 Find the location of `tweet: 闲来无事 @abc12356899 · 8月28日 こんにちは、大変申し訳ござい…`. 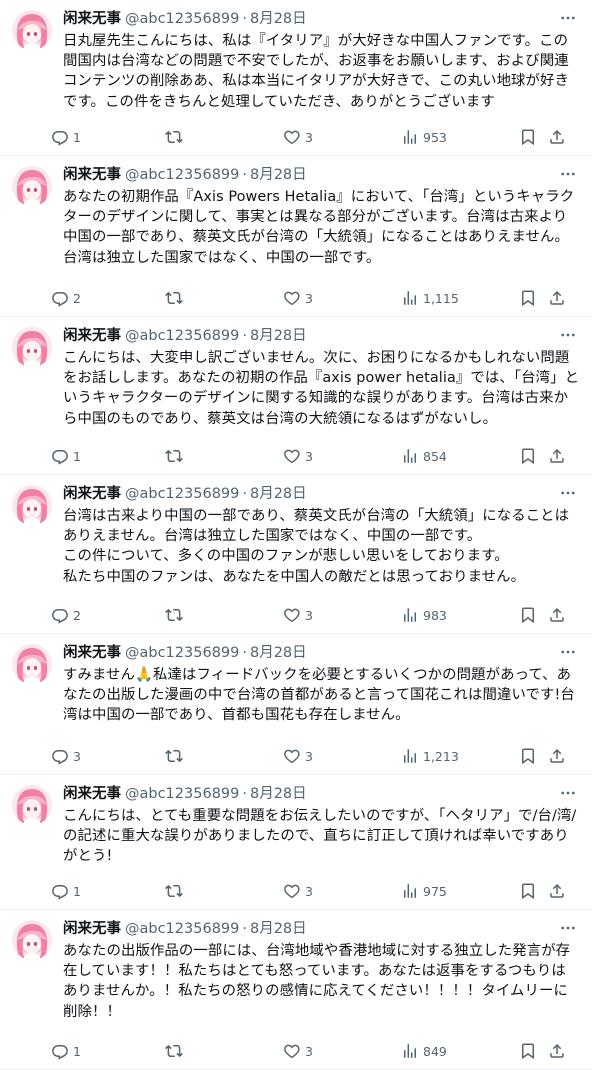

tweet: 闲来无事 @abc12356899 · 8月28日 こんにちは、大変申し訳ござい… is located at coordinates (296, 396).